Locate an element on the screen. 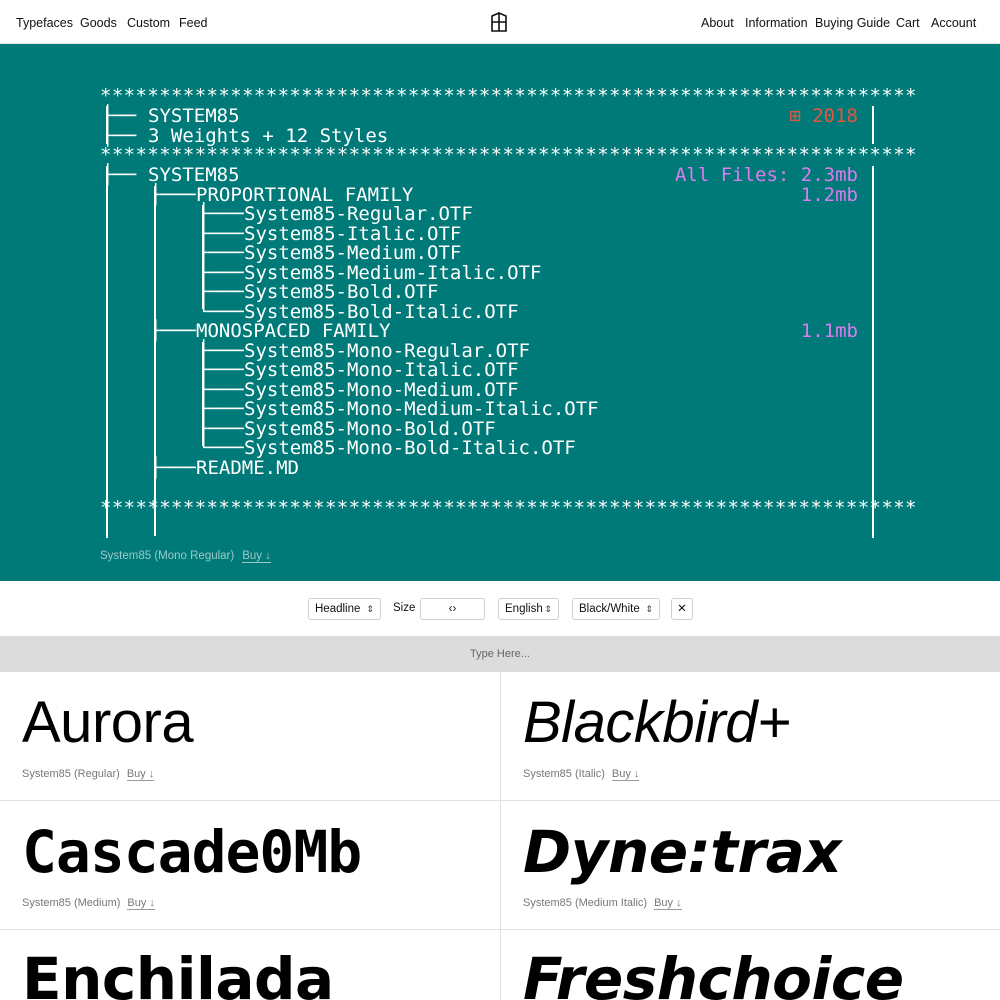 Image resolution: width=1000 pixels, height=1000 pixels. tree-trunk is located at coordinates (155, 361).